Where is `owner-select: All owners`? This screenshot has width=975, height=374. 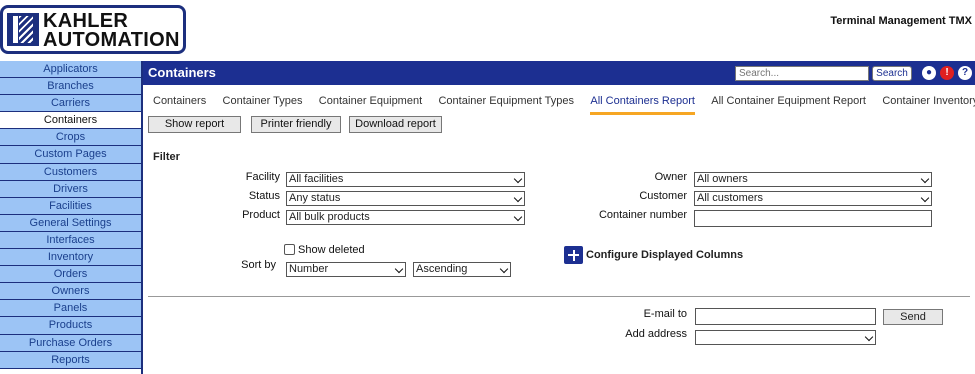 owner-select: All owners is located at coordinates (813, 179).